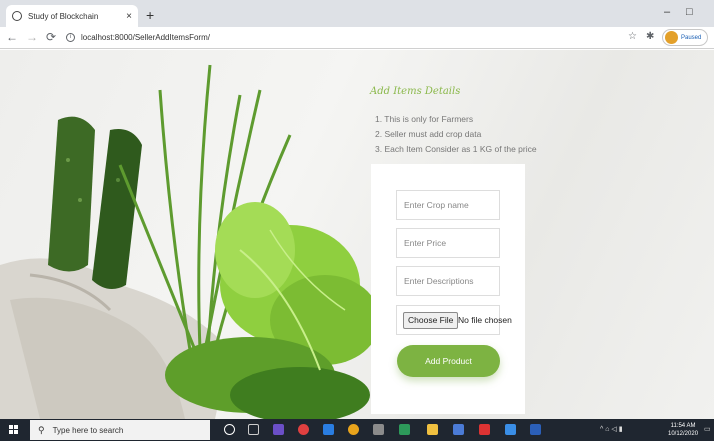  What do you see at coordinates (683, 430) in the screenshot?
I see `taskbar-clock: 11:54 AM 10/12/2020` at bounding box center [683, 430].